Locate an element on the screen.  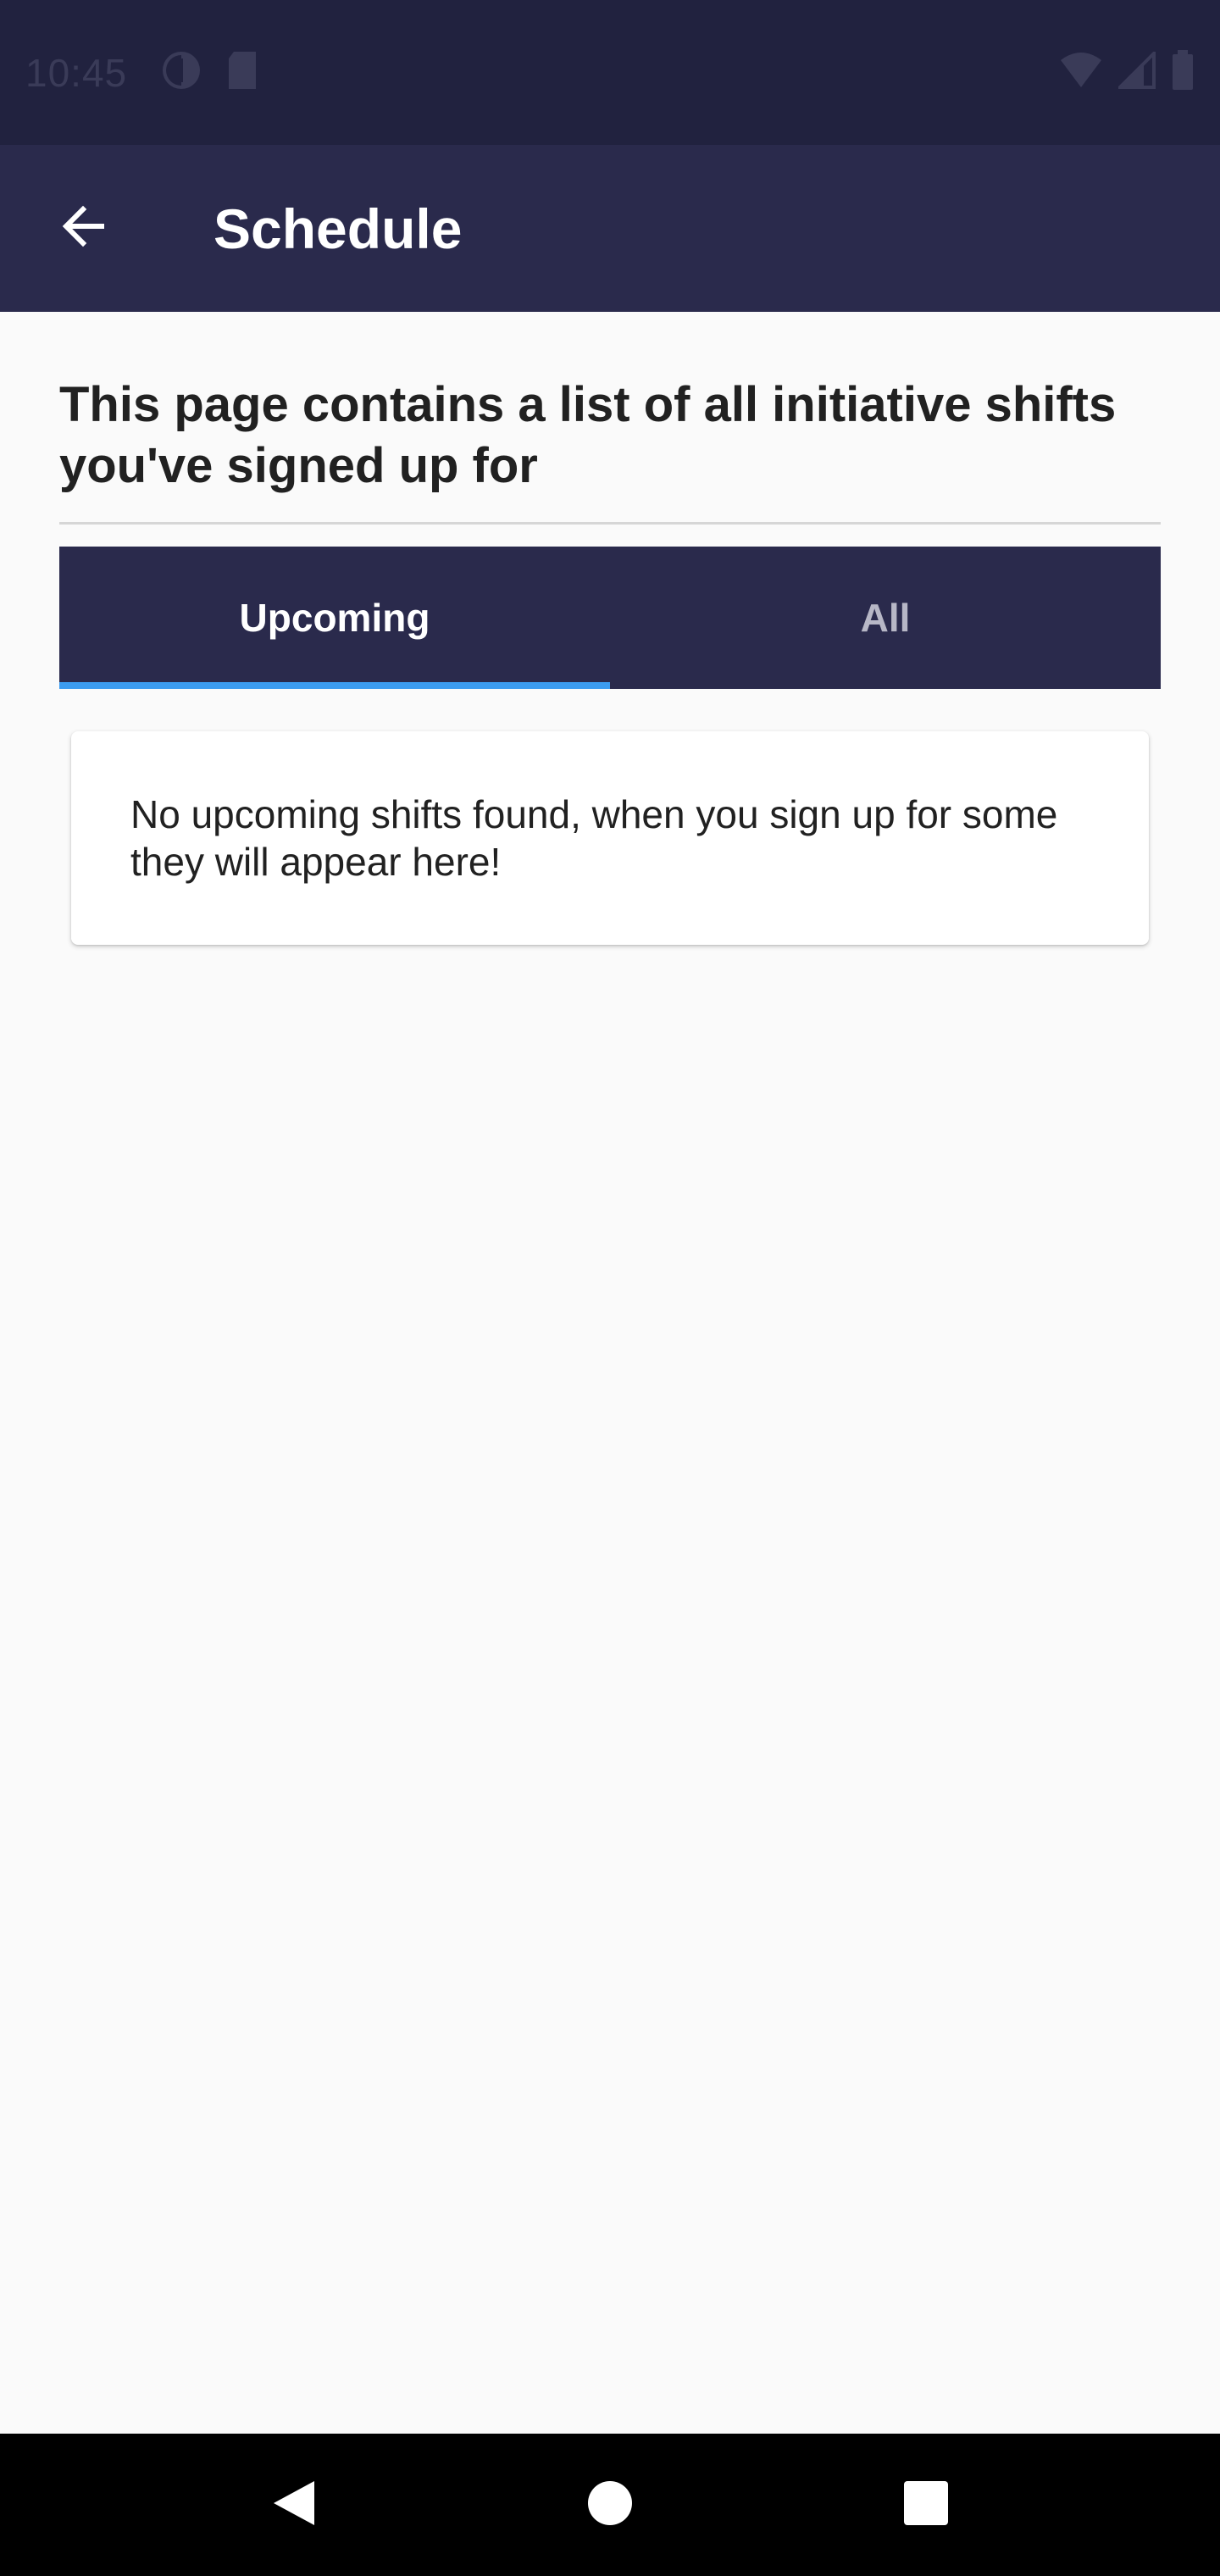
nav-home-button is located at coordinates (610, 2505).